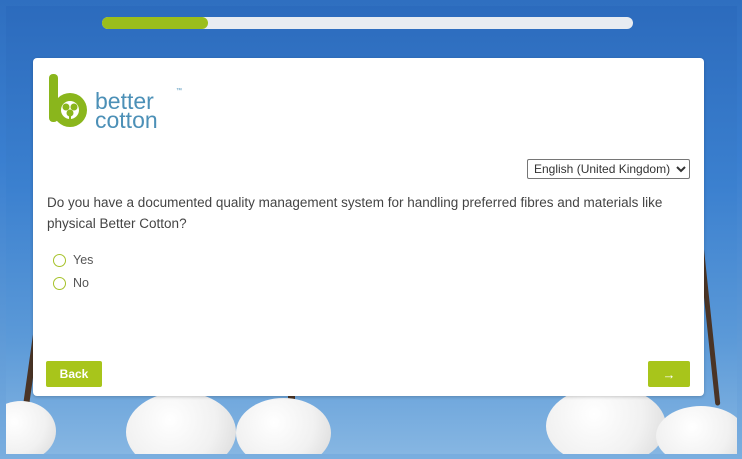 Image resolution: width=742 pixels, height=459 pixels. What do you see at coordinates (74, 374) in the screenshot?
I see `back-button: Back` at bounding box center [74, 374].